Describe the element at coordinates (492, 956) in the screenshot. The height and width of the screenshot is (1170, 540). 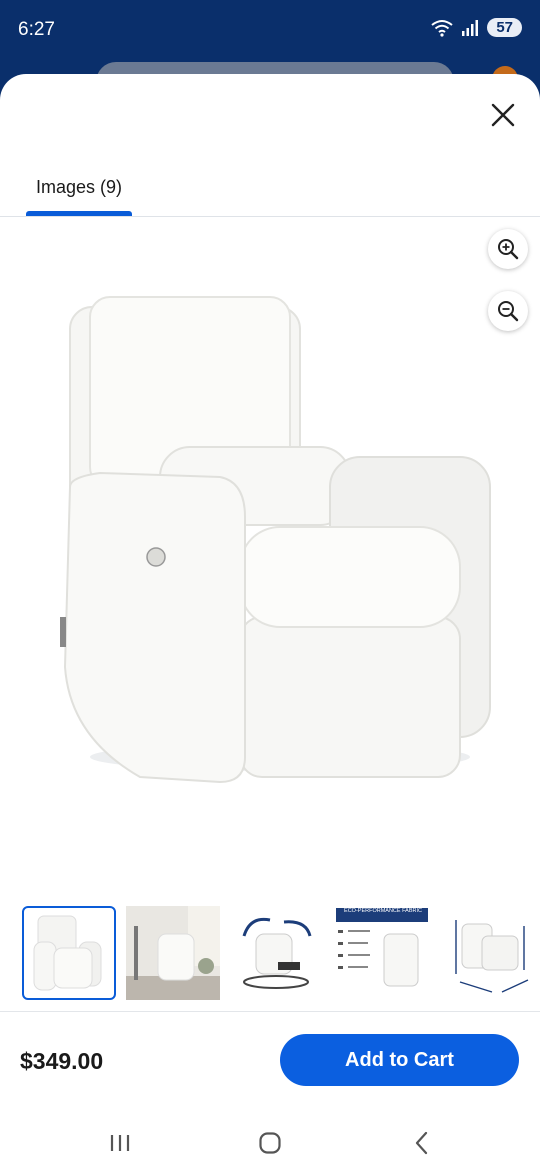
I see `thumbnail-5-image` at that location.